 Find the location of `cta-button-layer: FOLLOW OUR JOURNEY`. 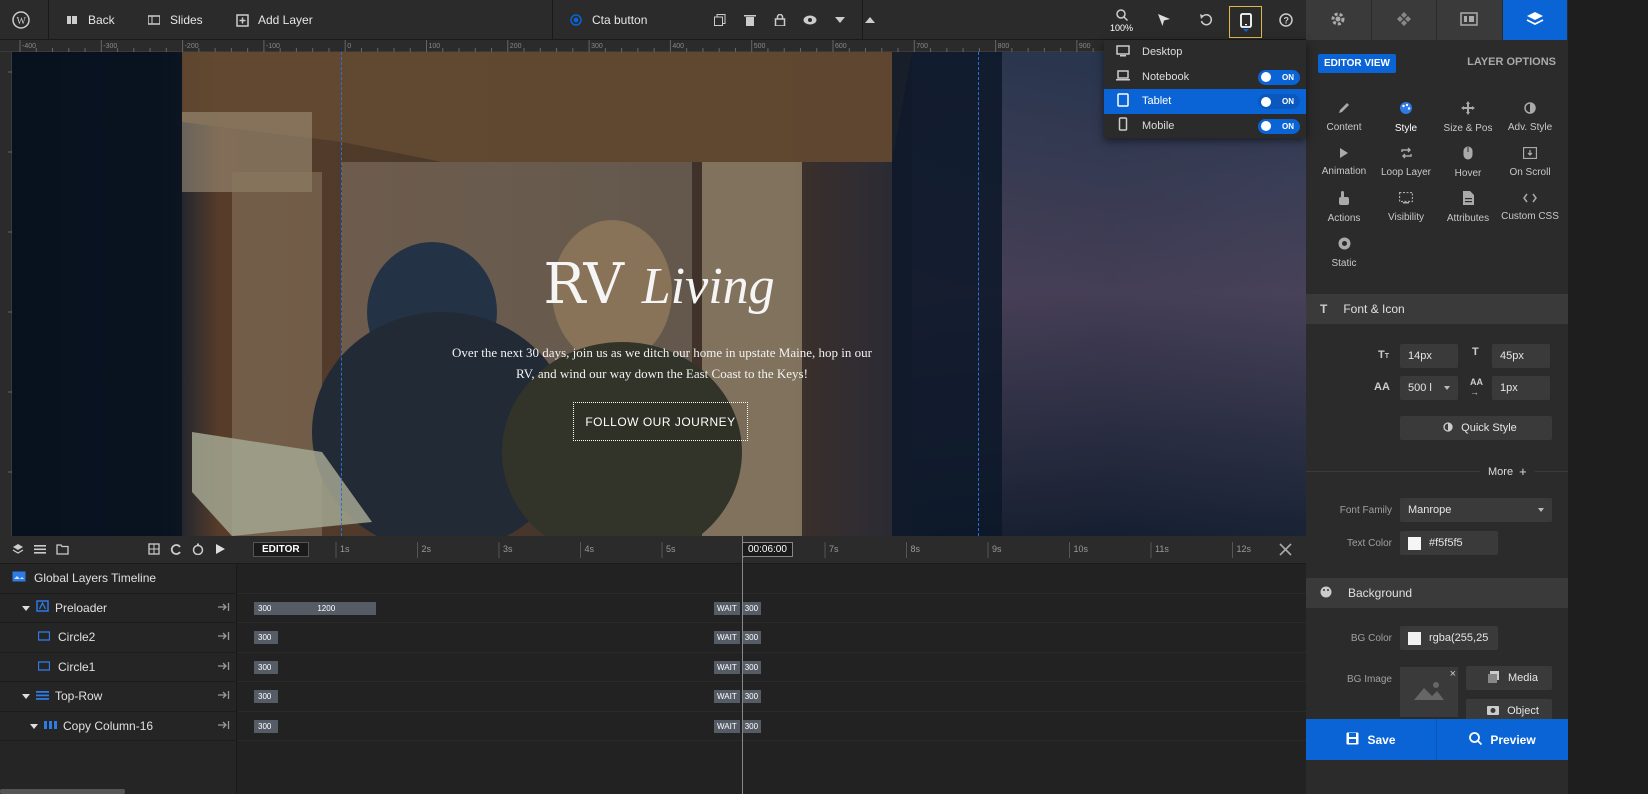

cta-button-layer: FOLLOW OUR JOURNEY is located at coordinates (660, 421).